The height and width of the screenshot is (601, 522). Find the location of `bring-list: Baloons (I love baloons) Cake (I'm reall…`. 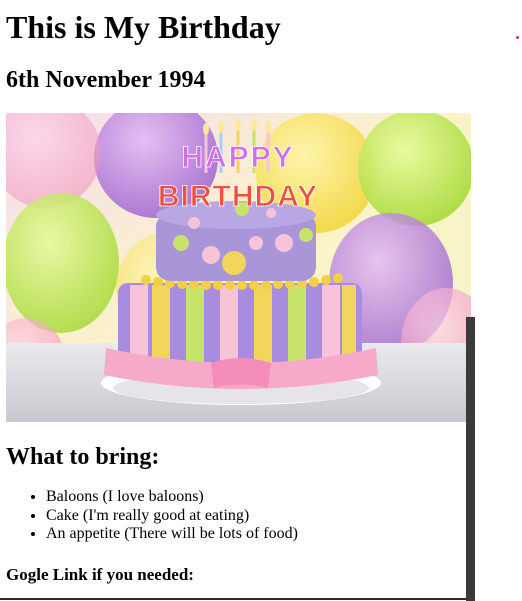

bring-list: Baloons (I love baloons) Cake (I'm reall… is located at coordinates (152, 516).